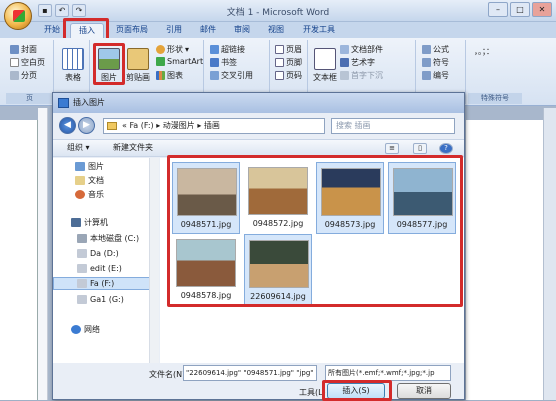  Describe the element at coordinates (179, 61) in the screenshot. I see `smartart-button: SmartArt` at that location.